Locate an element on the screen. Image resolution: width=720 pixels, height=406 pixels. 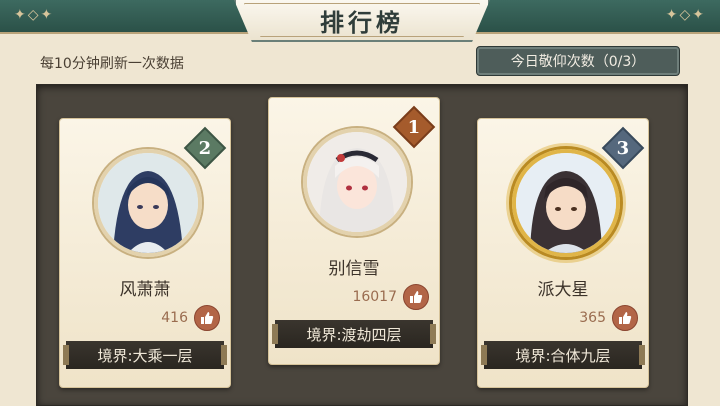
like-row: 365 is located at coordinates (608, 318).